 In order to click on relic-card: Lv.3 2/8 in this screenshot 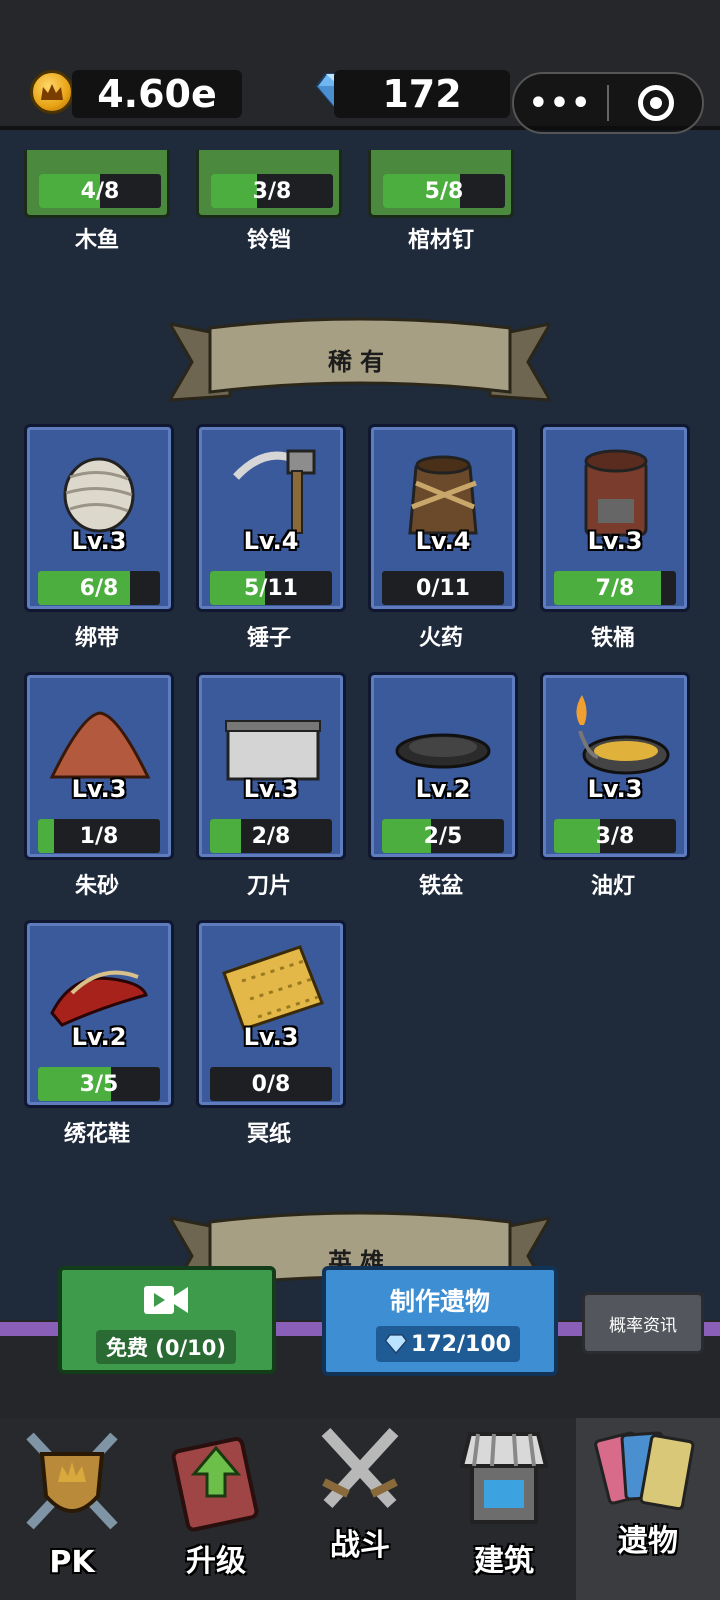, I will do `click(271, 766)`.